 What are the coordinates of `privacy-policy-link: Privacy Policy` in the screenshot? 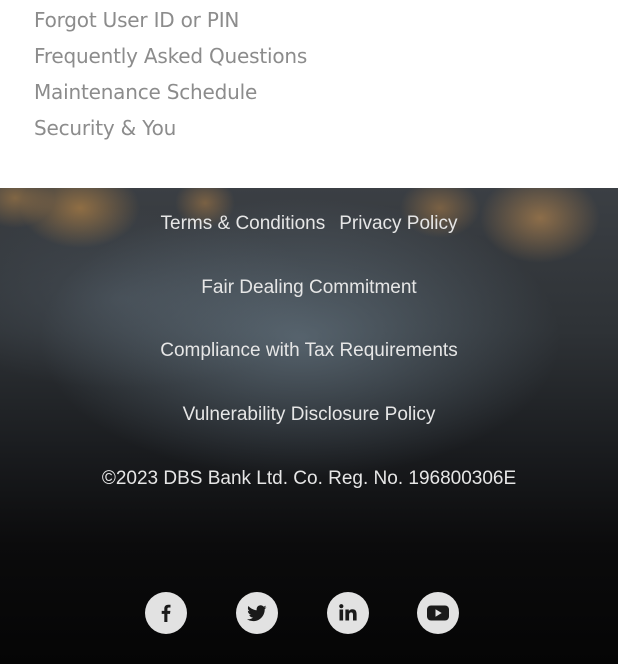 It's located at (398, 224).